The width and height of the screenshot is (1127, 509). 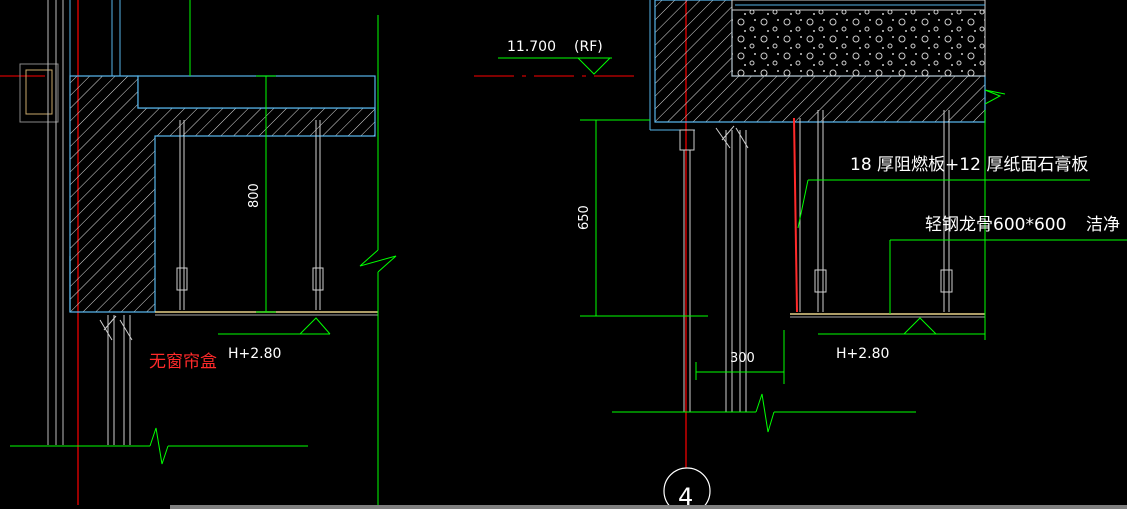 I want to click on left-note-no-curtain-box: 无窗帘盒, so click(x=183, y=362).